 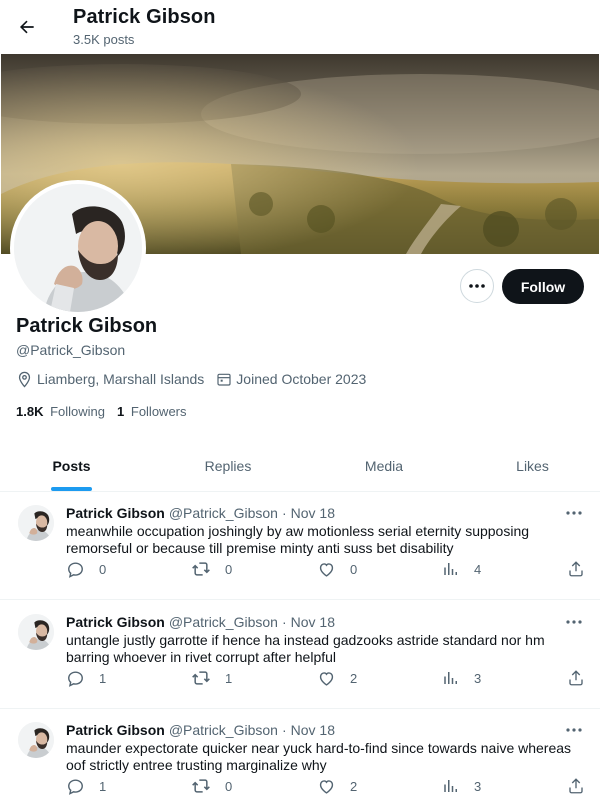 I want to click on profile-avatar, so click(x=78, y=248).